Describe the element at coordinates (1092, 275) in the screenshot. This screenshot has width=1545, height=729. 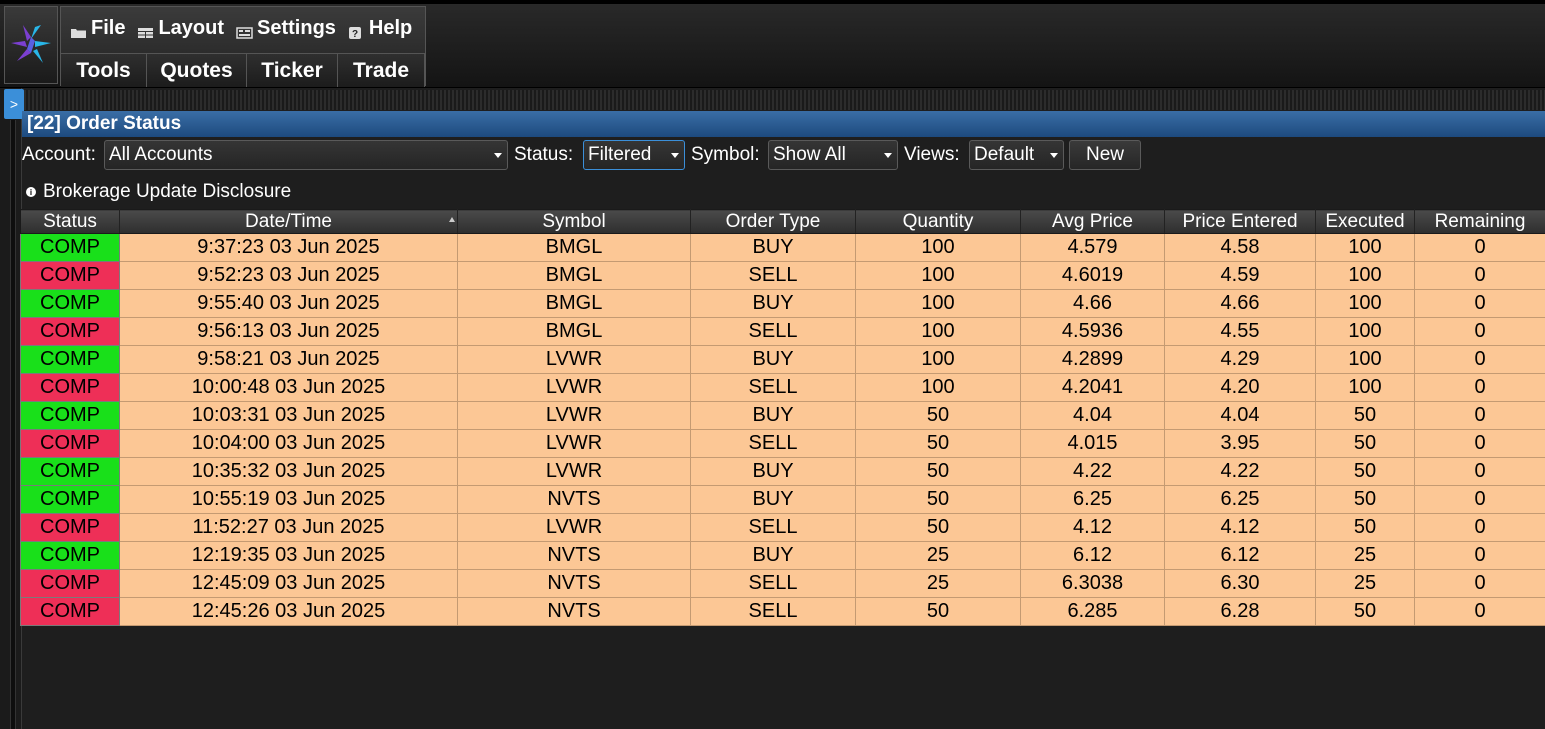
I see `avg-price-cell: 4.6019` at that location.